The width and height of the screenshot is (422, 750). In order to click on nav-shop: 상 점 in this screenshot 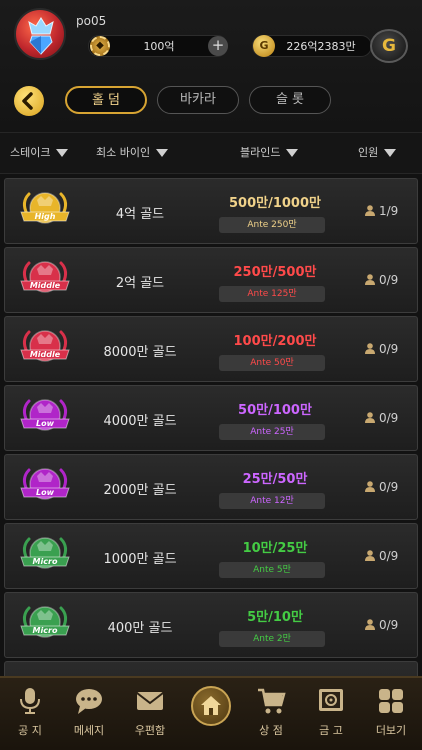, I will do `click(271, 712)`.